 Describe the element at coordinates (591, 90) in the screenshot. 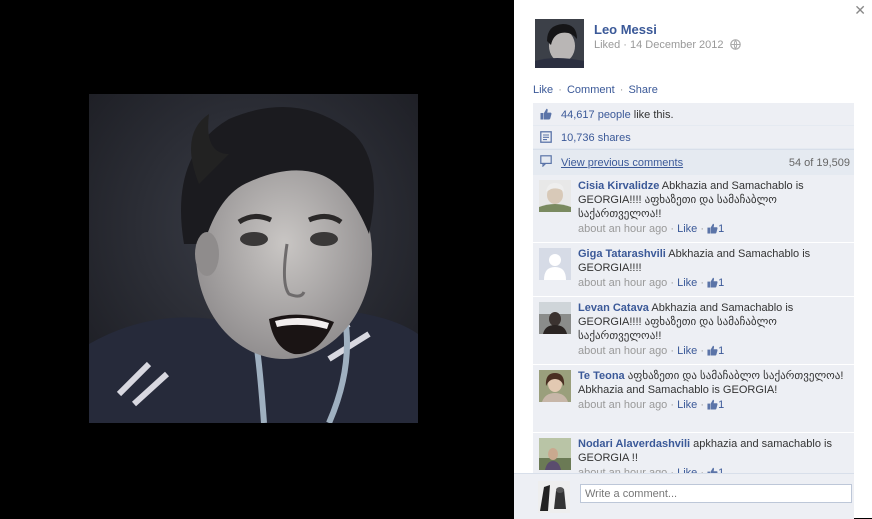

I see `comment-link: Comment` at that location.